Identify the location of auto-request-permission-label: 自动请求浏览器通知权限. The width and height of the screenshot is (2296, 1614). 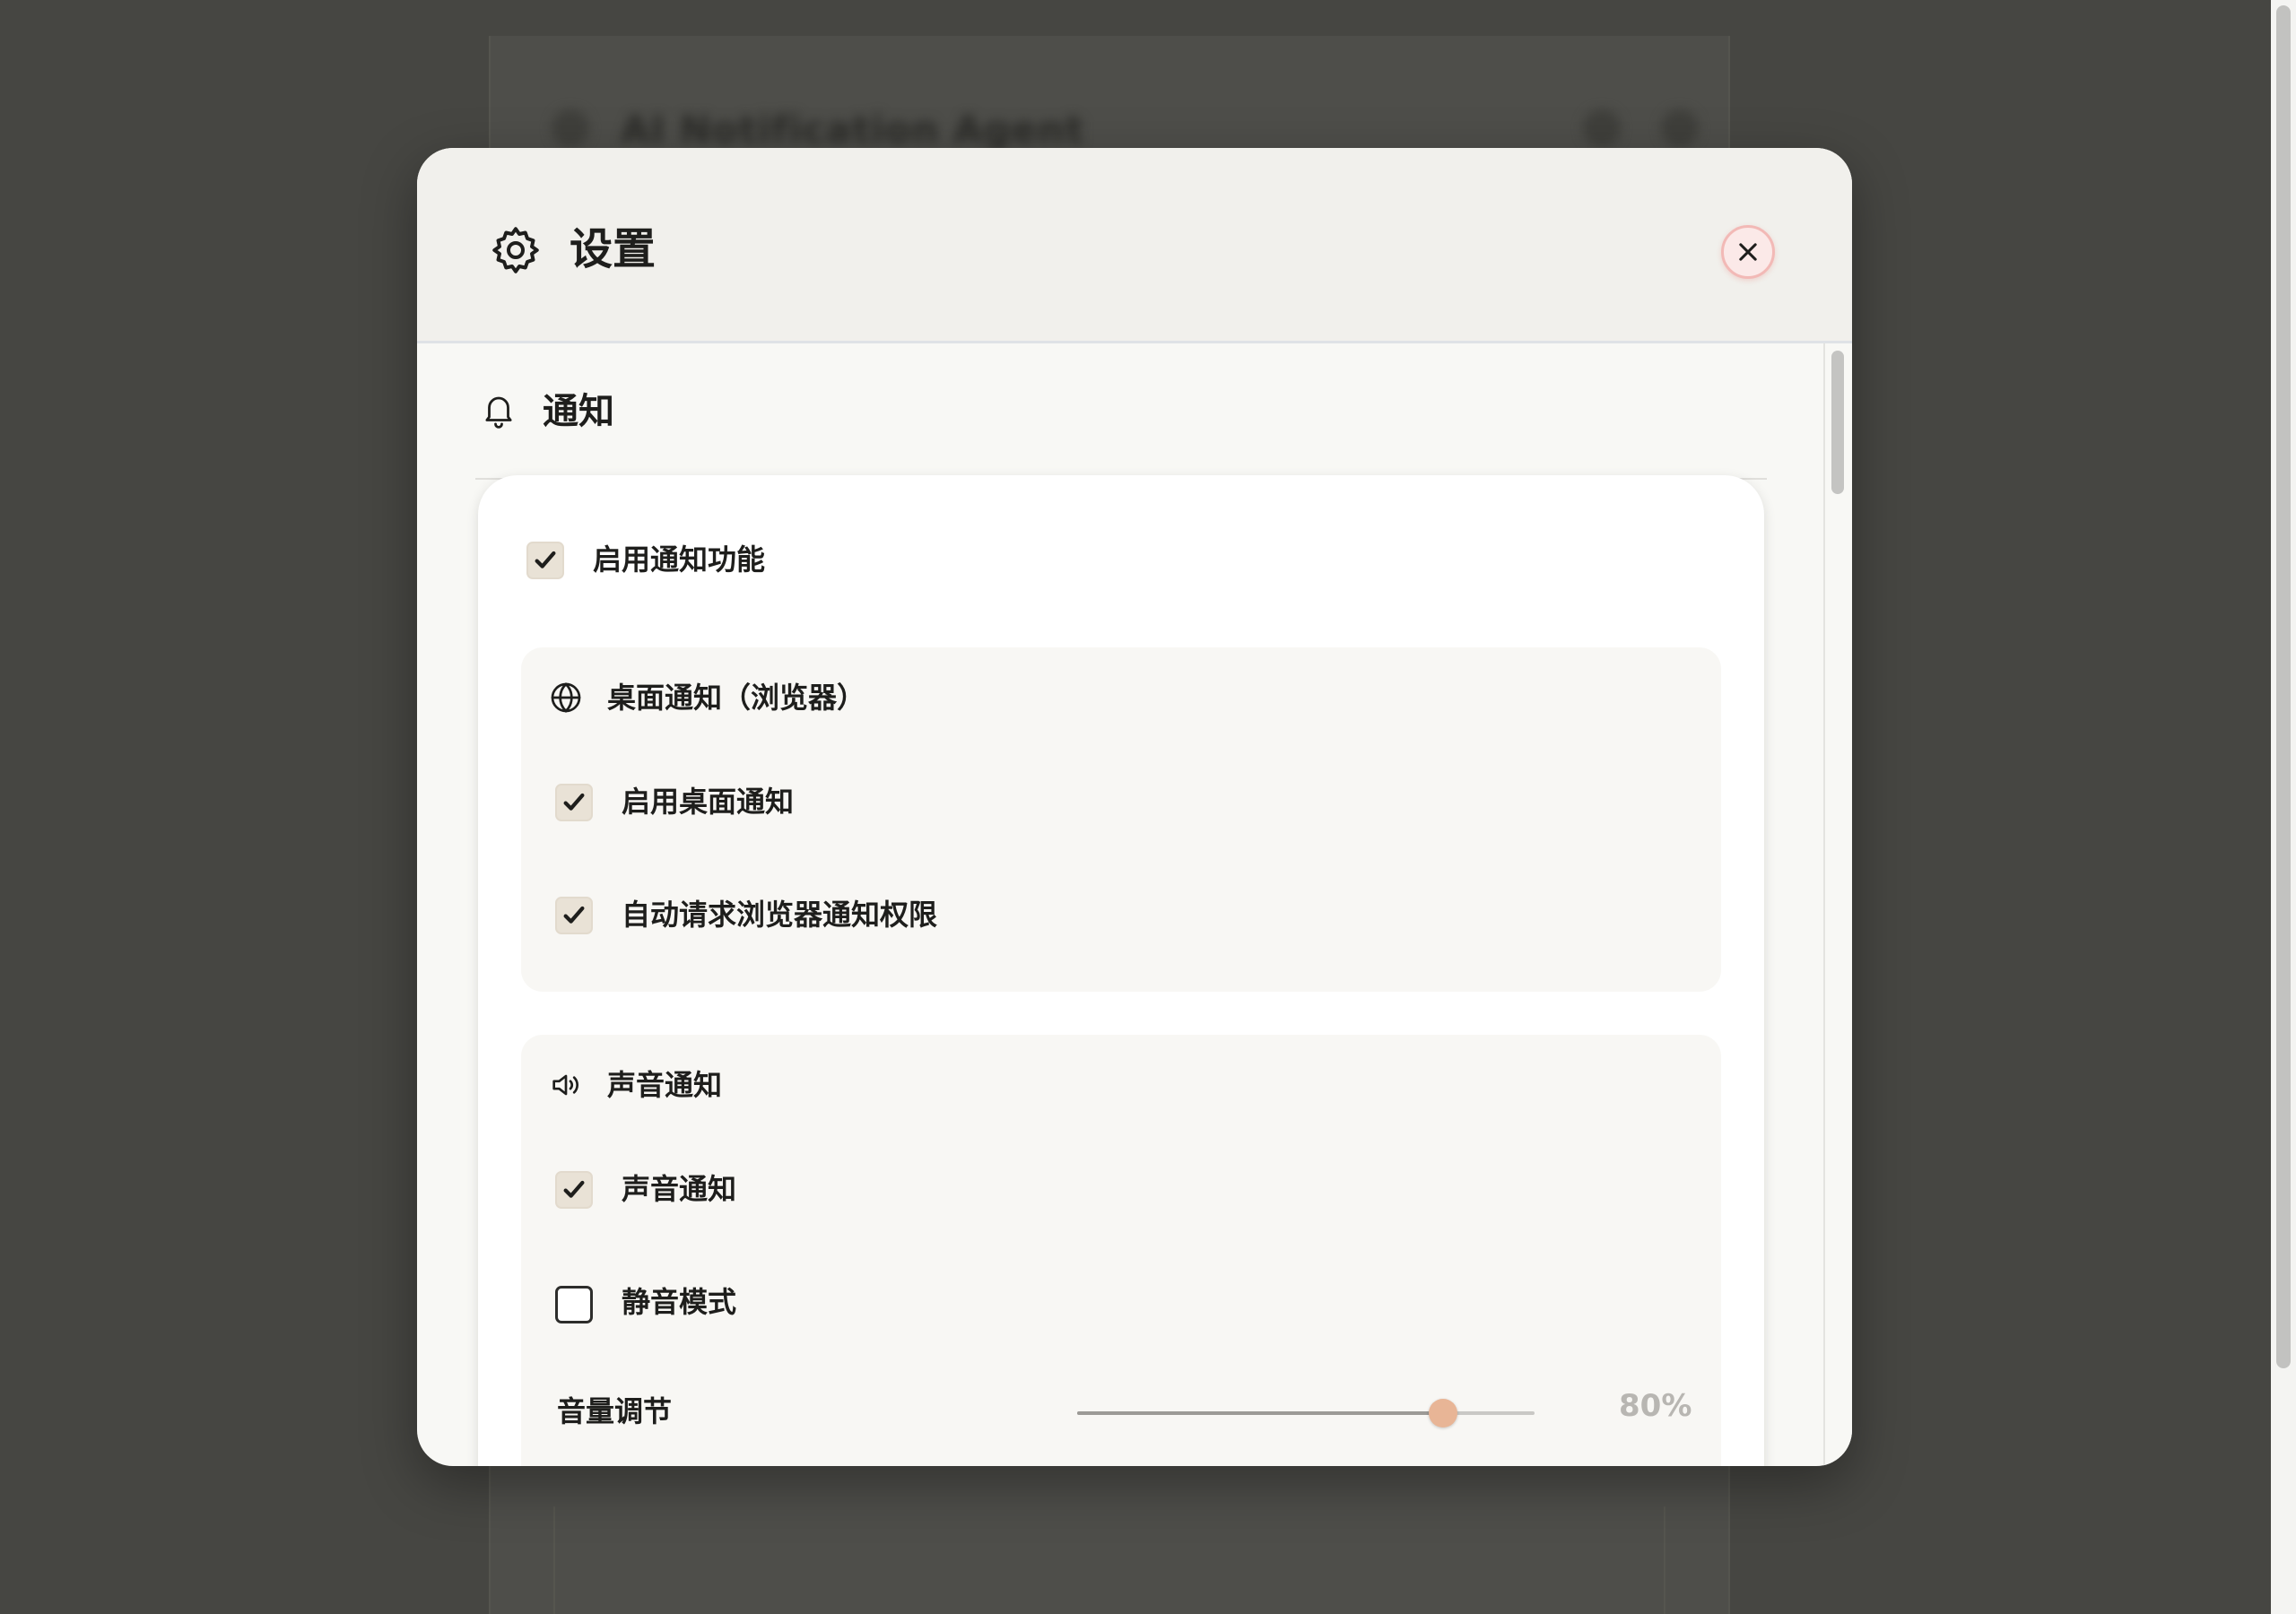
(780, 915).